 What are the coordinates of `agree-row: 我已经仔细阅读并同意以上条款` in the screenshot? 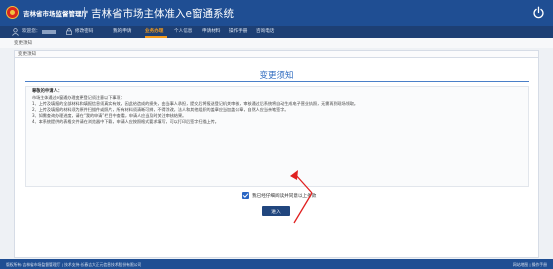 It's located at (279, 195).